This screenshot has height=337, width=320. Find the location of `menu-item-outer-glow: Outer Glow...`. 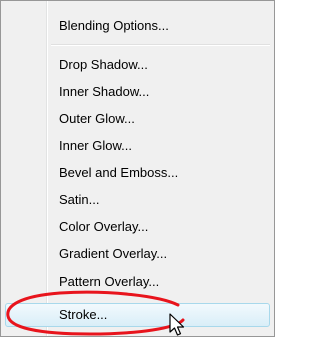

menu-item-outer-glow: Outer Glow... is located at coordinates (97, 119).